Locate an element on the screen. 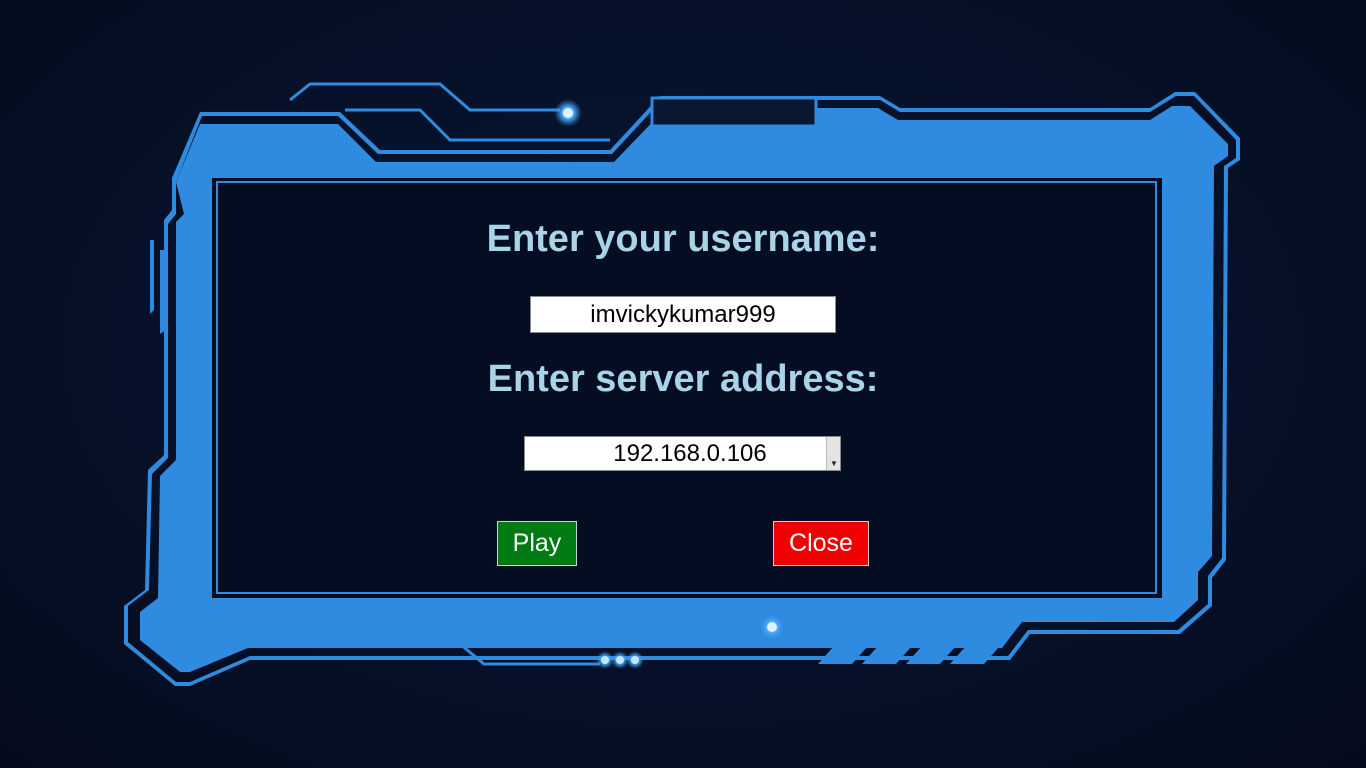 Image resolution: width=1366 pixels, height=768 pixels. server-dropdown-button: ▼ is located at coordinates (833, 453).